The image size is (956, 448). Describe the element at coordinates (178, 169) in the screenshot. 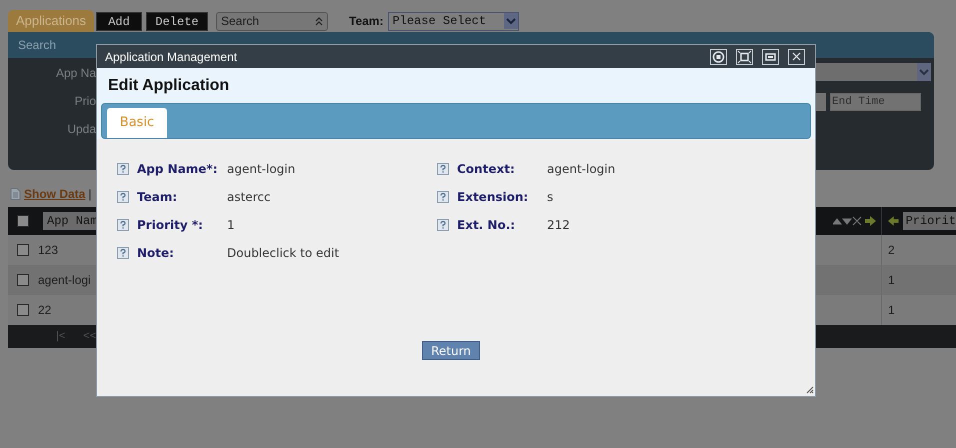

I see `field-label: App Name*:` at that location.